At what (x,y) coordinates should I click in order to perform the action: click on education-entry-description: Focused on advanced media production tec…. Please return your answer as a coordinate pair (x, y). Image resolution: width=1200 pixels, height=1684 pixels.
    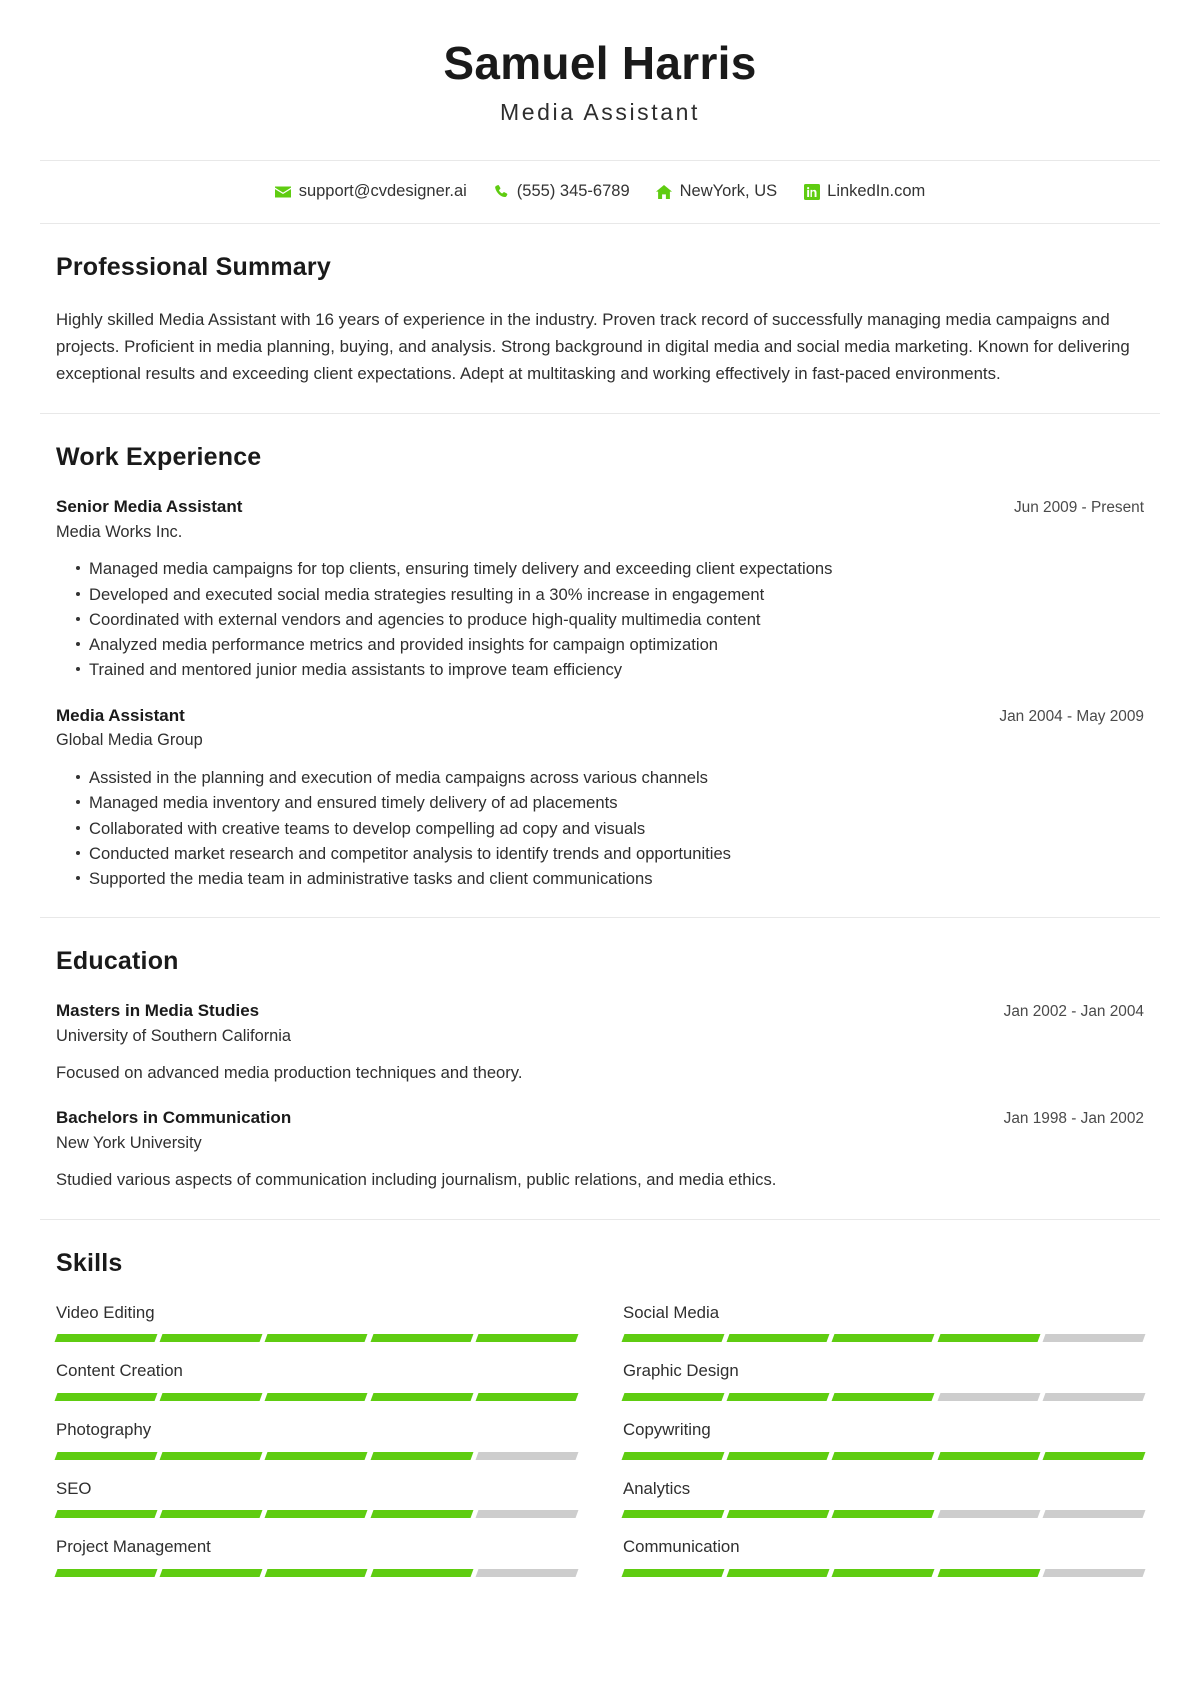
    Looking at the image, I should click on (289, 1072).